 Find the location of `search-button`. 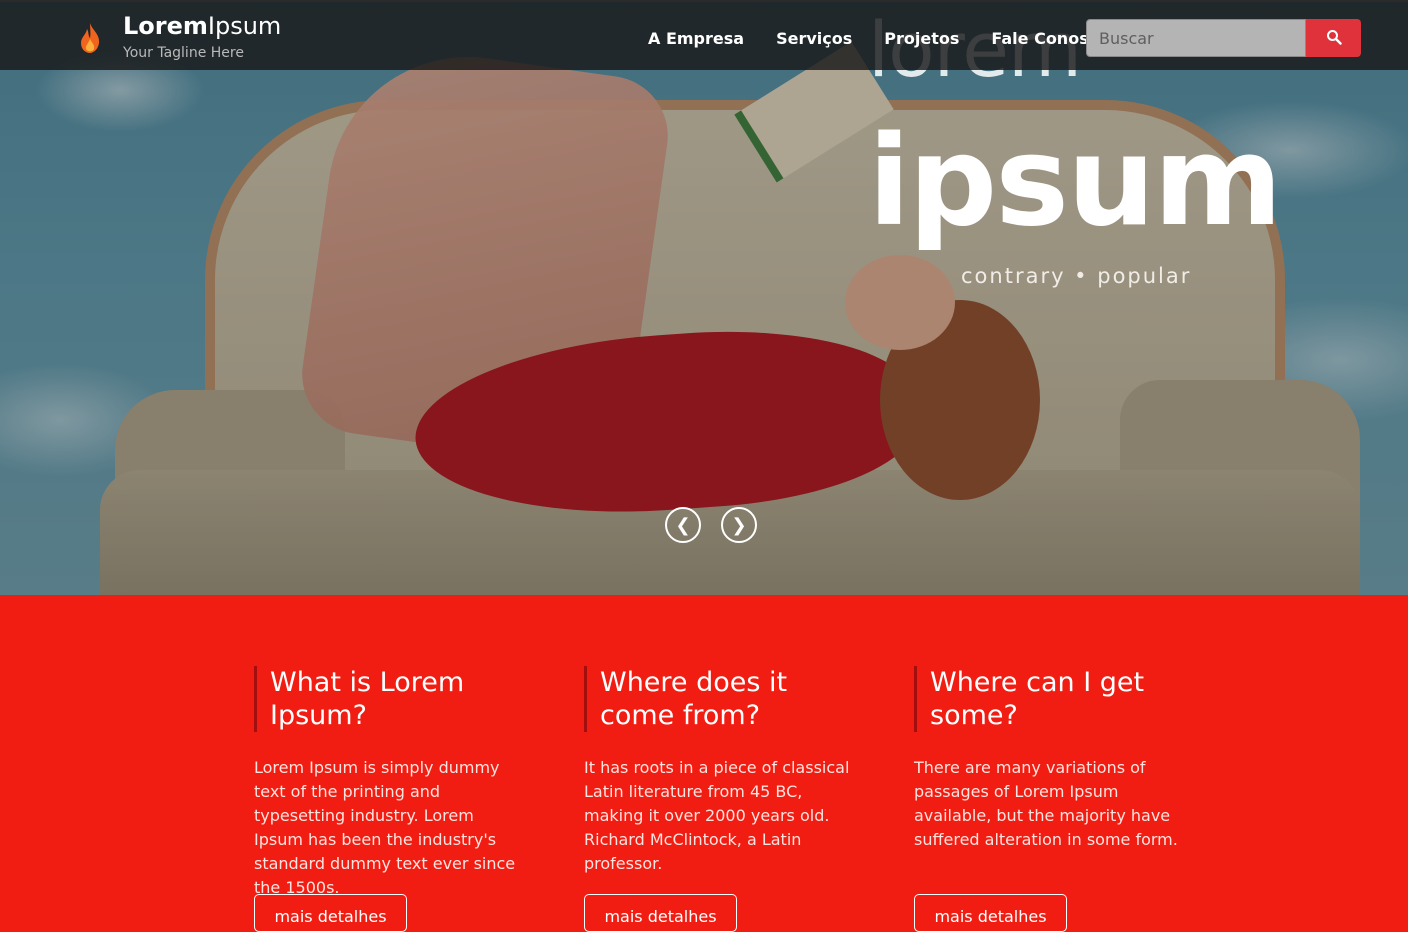

search-button is located at coordinates (1333, 38).